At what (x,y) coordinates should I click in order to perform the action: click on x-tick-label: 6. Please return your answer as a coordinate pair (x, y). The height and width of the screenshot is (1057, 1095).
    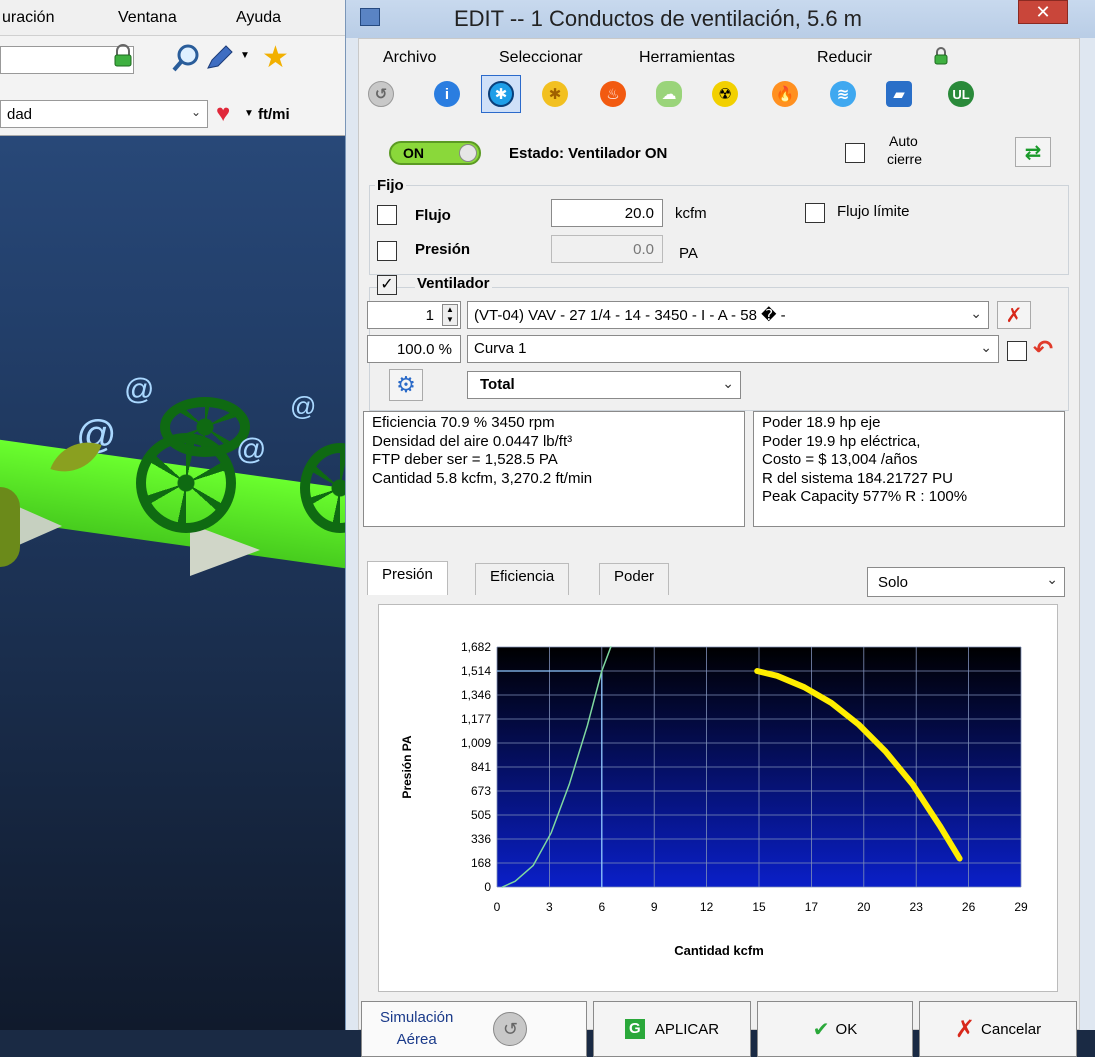
    Looking at the image, I should click on (601, 907).